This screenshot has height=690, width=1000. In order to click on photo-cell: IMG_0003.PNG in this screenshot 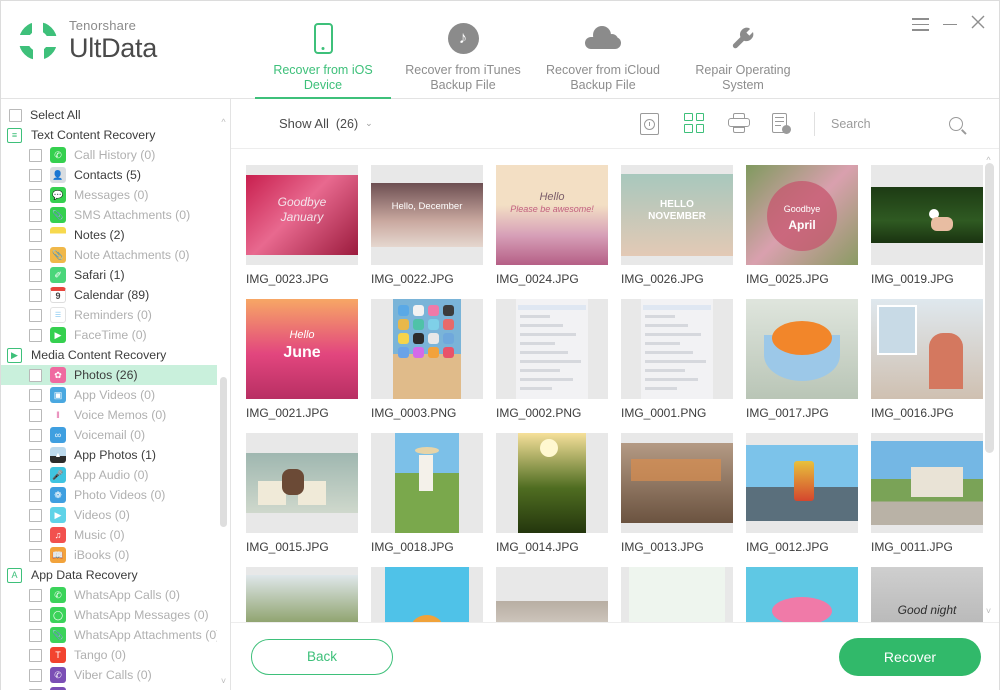, I will do `click(427, 359)`.